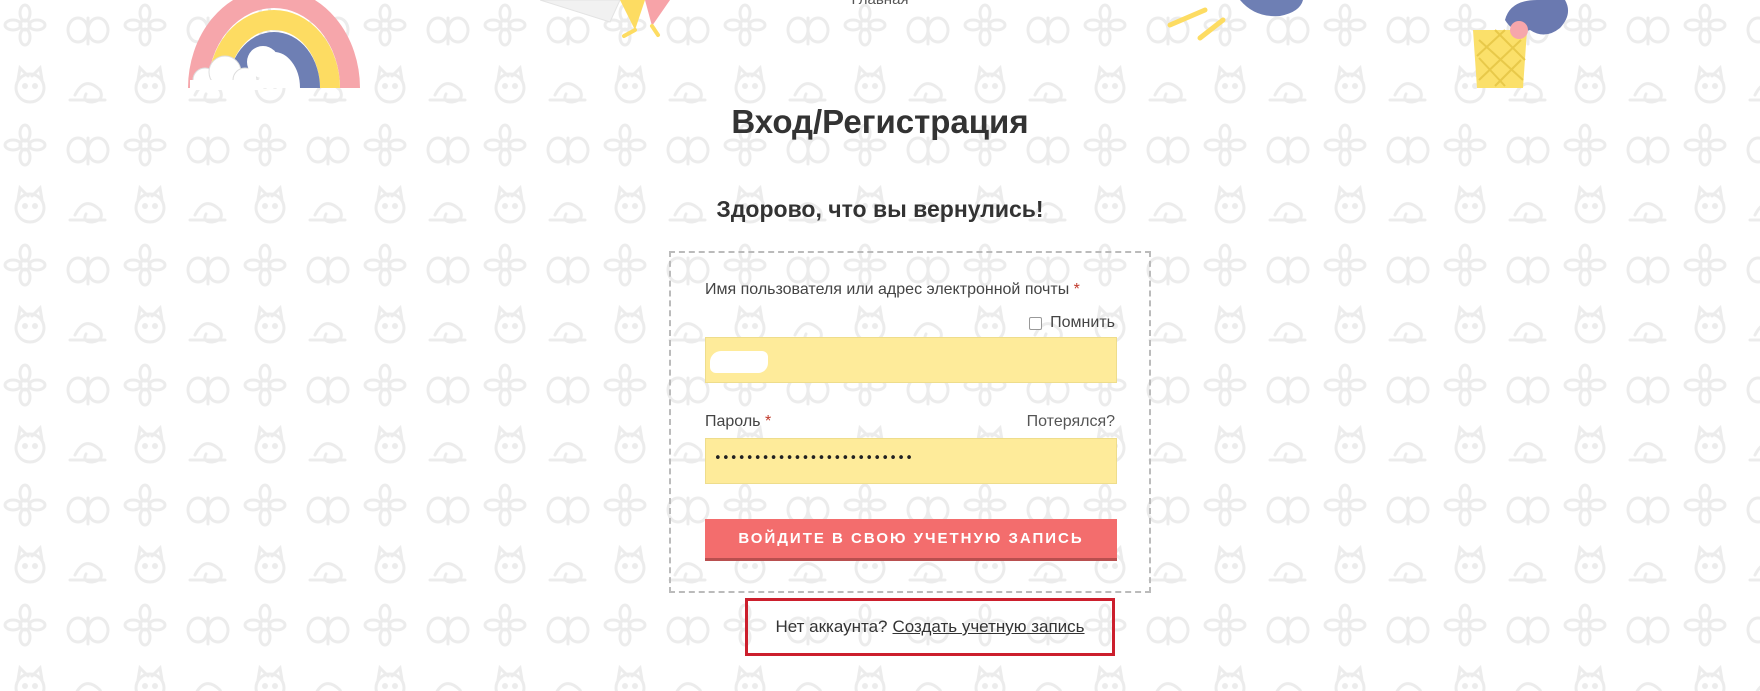 This screenshot has width=1760, height=691. What do you see at coordinates (1082, 322) in the screenshot?
I see `remember-label: Помнить` at bounding box center [1082, 322].